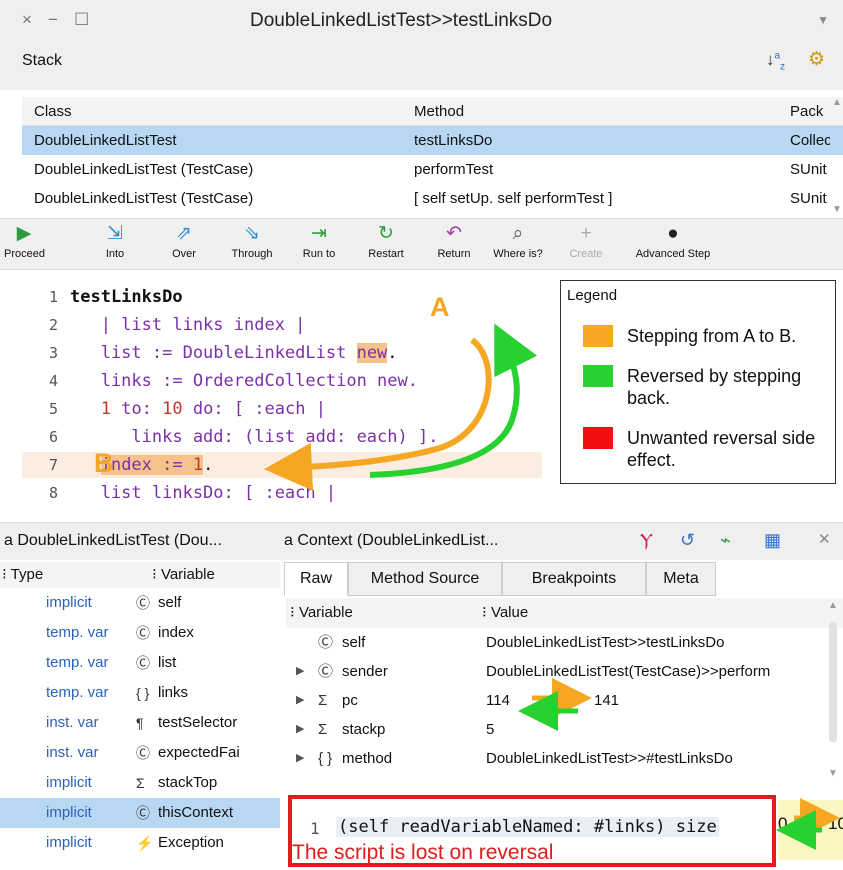 This screenshot has width=843, height=870. What do you see at coordinates (721, 449) in the screenshot?
I see `legend-label: Unwanted reversal side effect.` at bounding box center [721, 449].